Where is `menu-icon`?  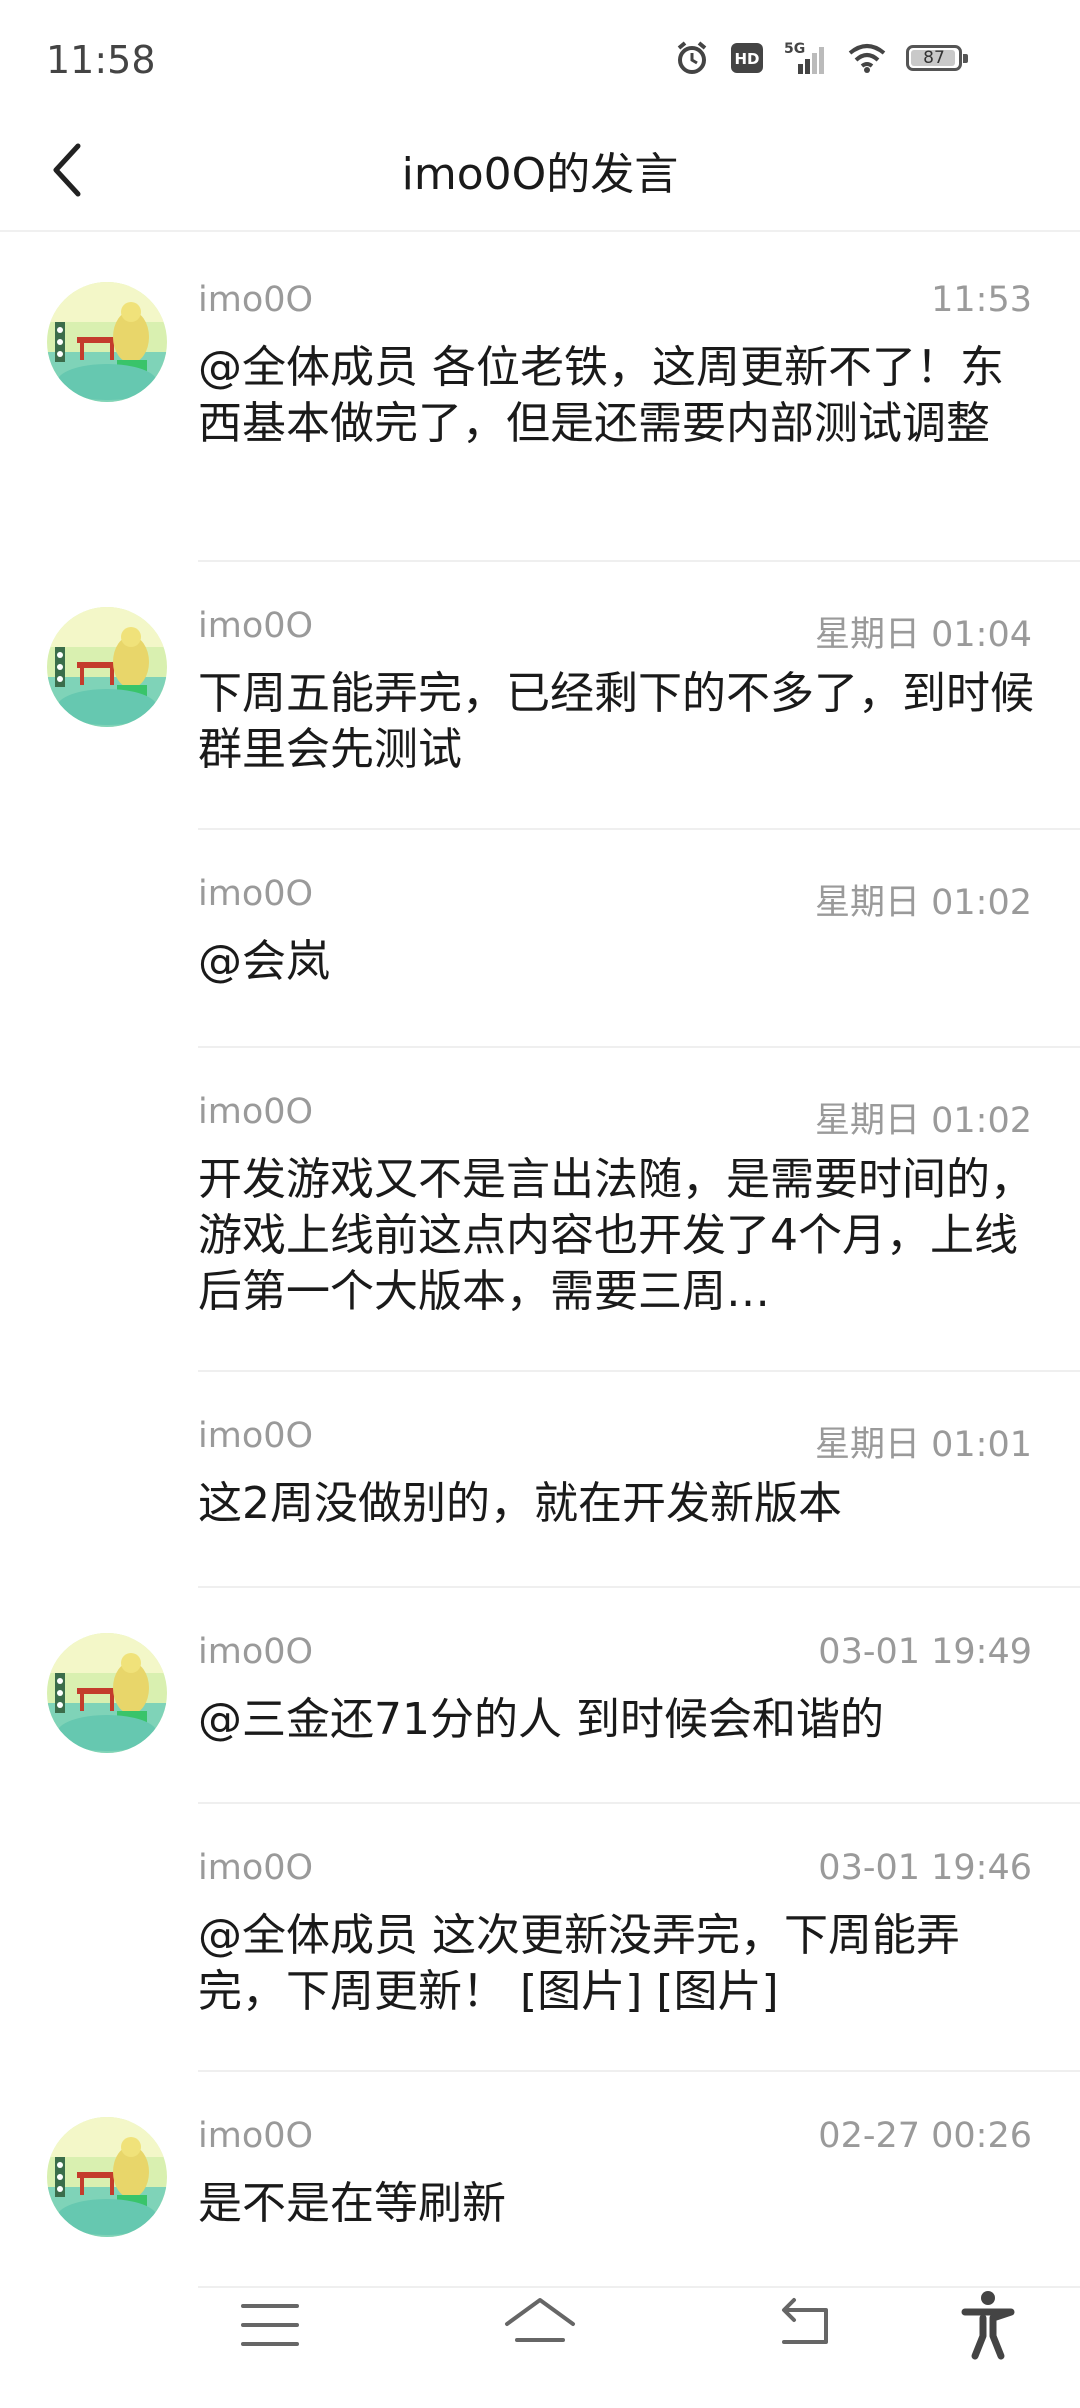 menu-icon is located at coordinates (270, 2325).